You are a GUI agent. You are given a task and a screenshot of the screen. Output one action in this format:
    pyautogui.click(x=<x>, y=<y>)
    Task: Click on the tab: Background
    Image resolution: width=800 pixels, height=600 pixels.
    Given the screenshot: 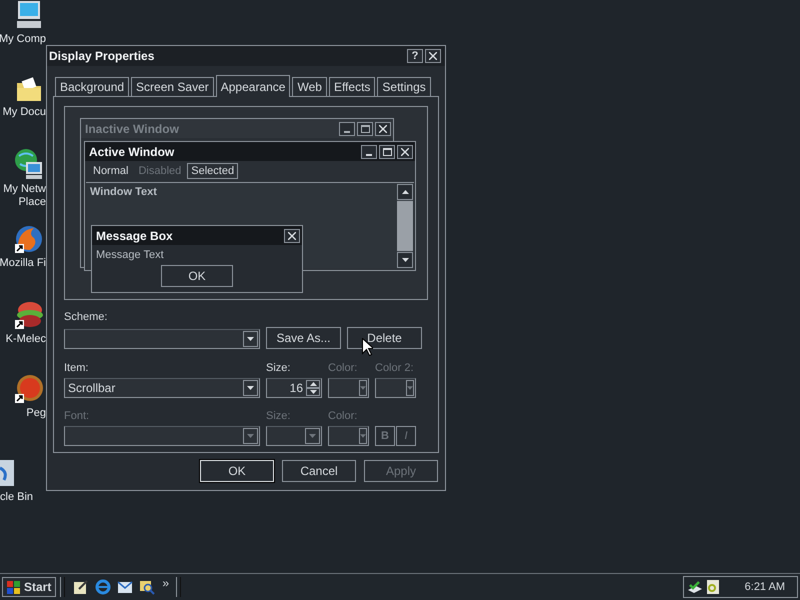 What is the action you would take?
    pyautogui.click(x=92, y=86)
    